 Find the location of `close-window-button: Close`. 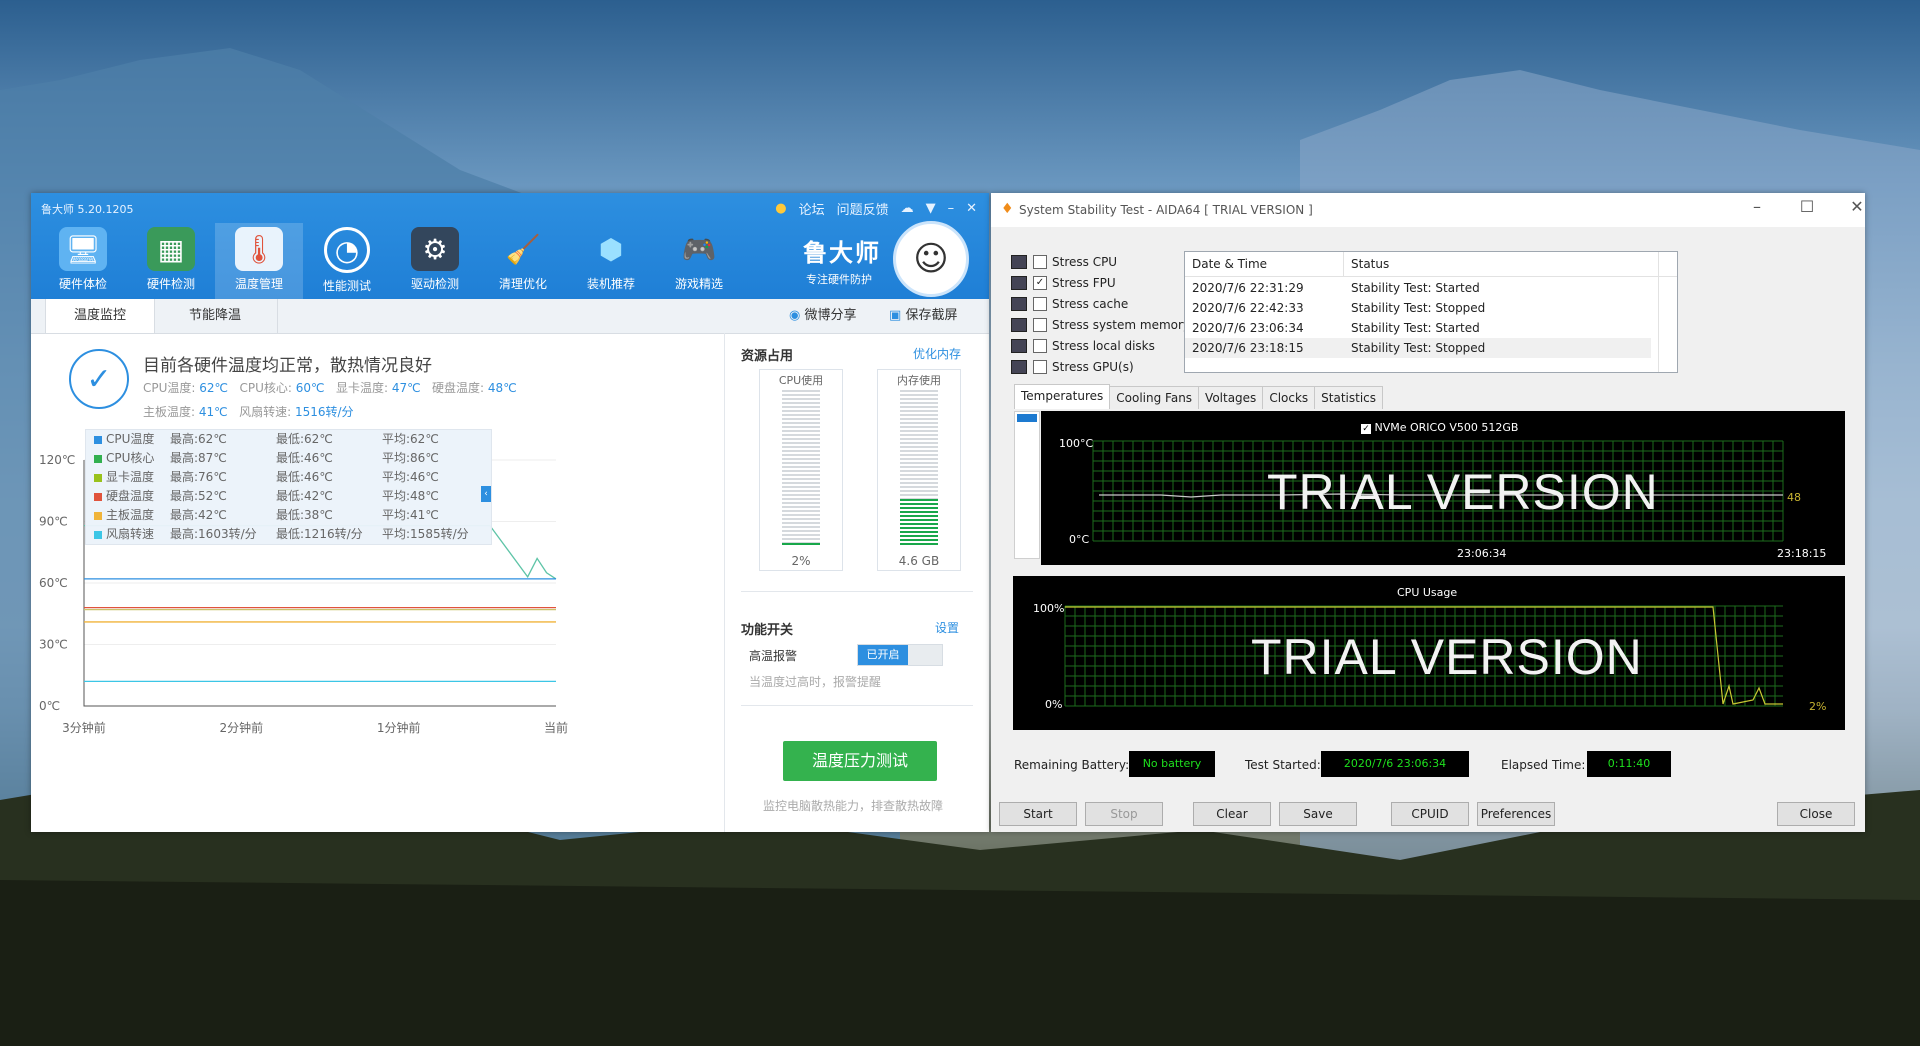

close-window-button: Close is located at coordinates (1816, 814).